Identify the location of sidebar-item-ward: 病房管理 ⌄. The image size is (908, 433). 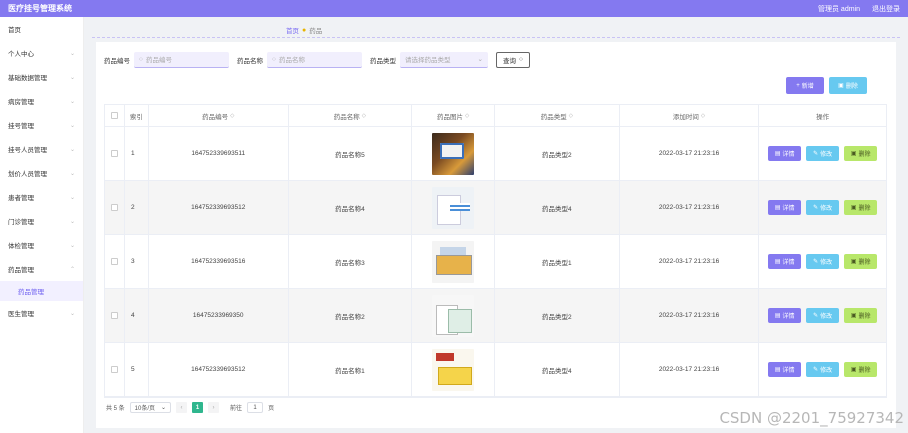
(41, 101).